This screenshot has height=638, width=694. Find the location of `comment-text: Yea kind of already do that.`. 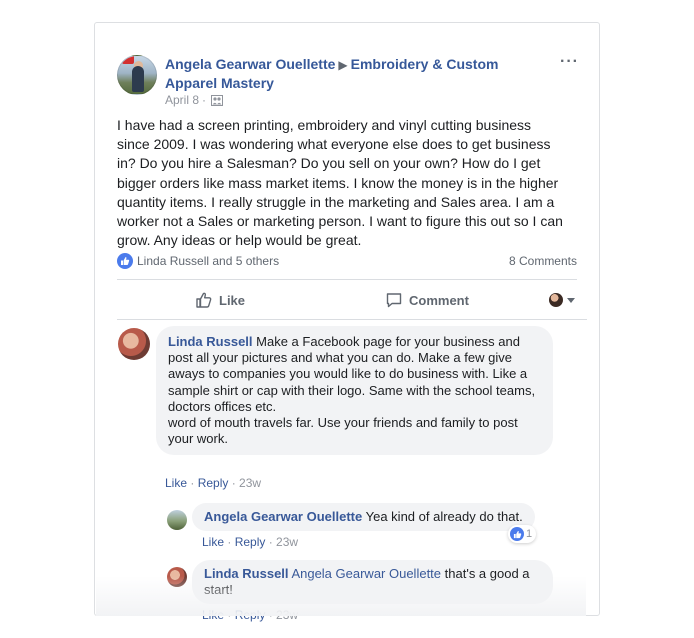

comment-text: Yea kind of already do that. is located at coordinates (444, 516).